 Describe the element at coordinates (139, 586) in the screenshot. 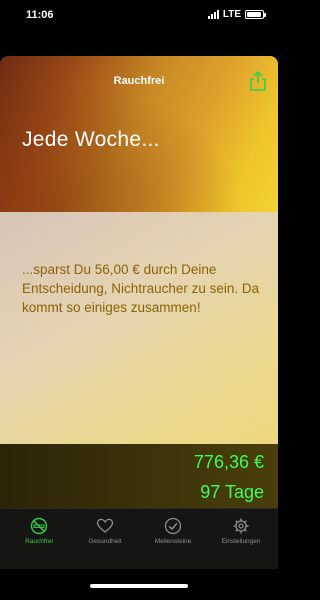

I see `home-indicator` at that location.